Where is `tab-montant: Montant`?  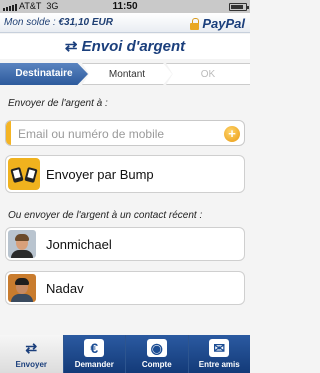
tab-montant: Montant is located at coordinates (127, 74).